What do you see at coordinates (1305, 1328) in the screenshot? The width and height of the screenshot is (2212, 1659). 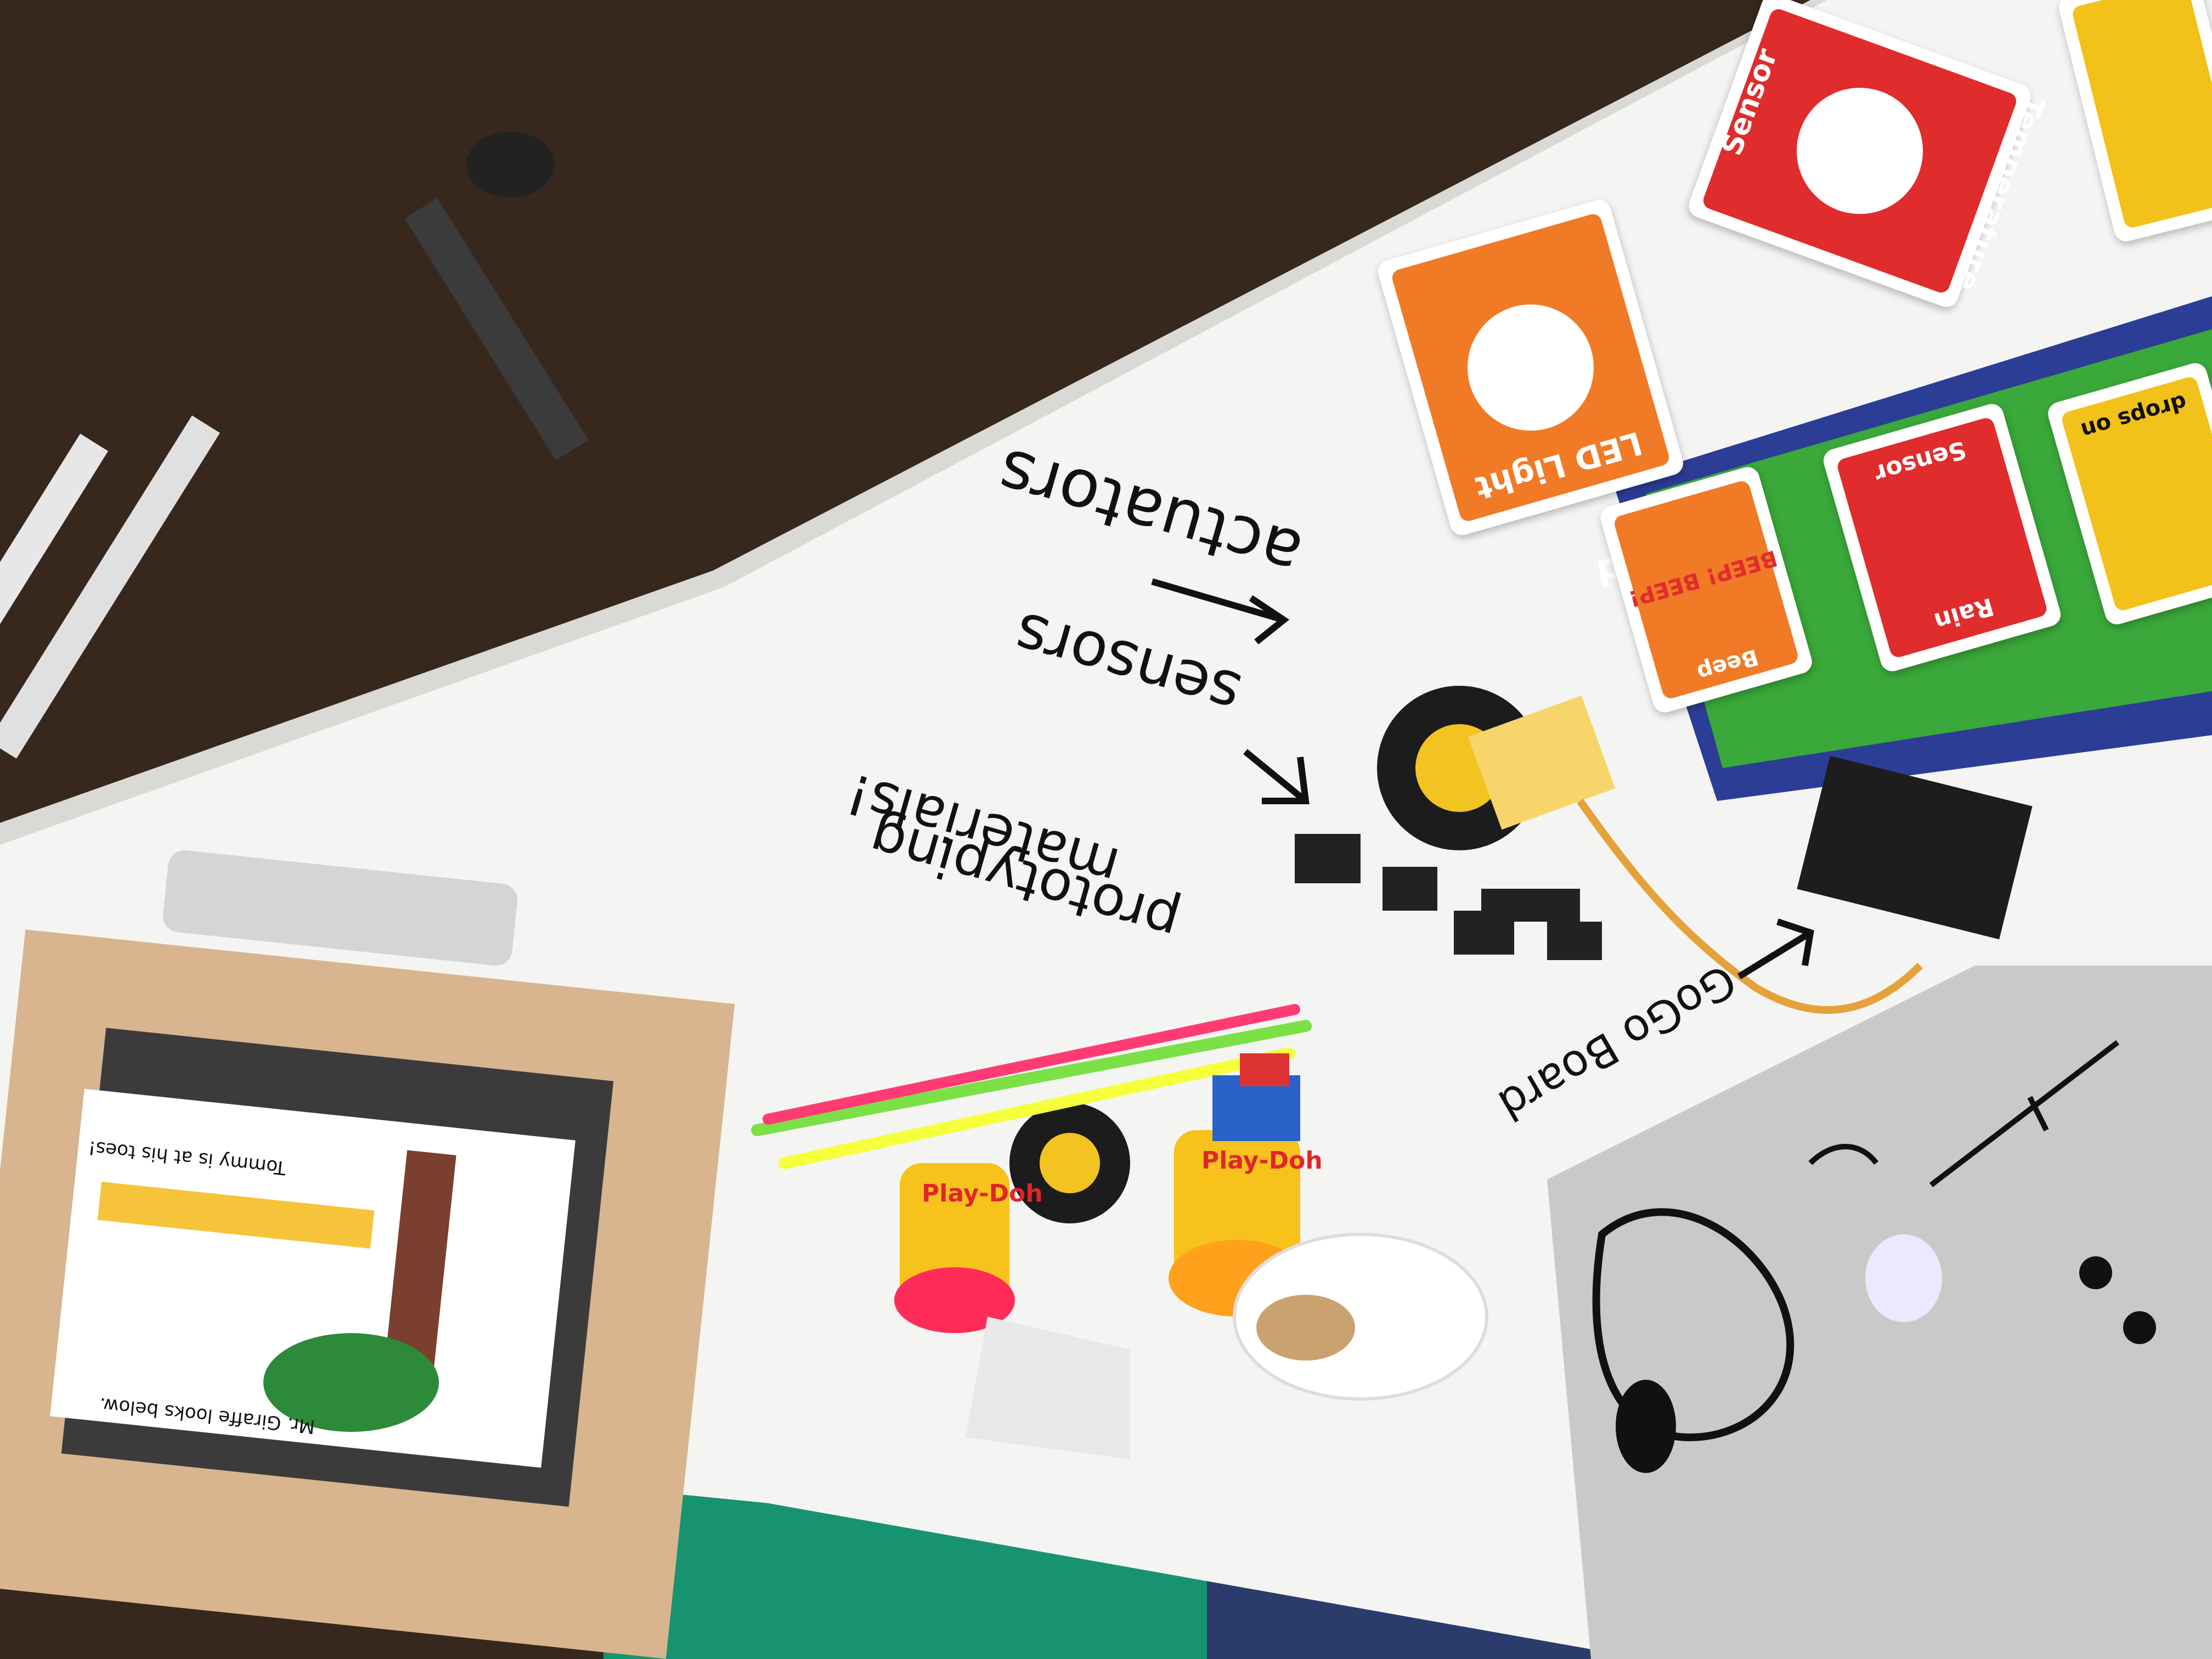 I see `food-on-plate` at bounding box center [1305, 1328].